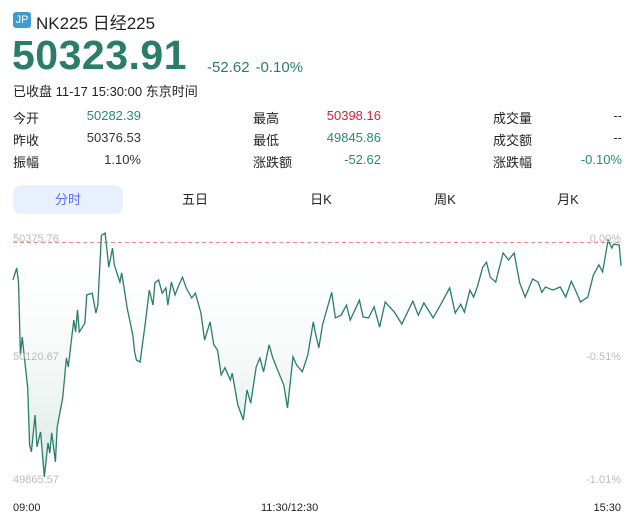 The height and width of the screenshot is (525, 636). I want to click on y-label-left-top: 50375.76, so click(36, 239).